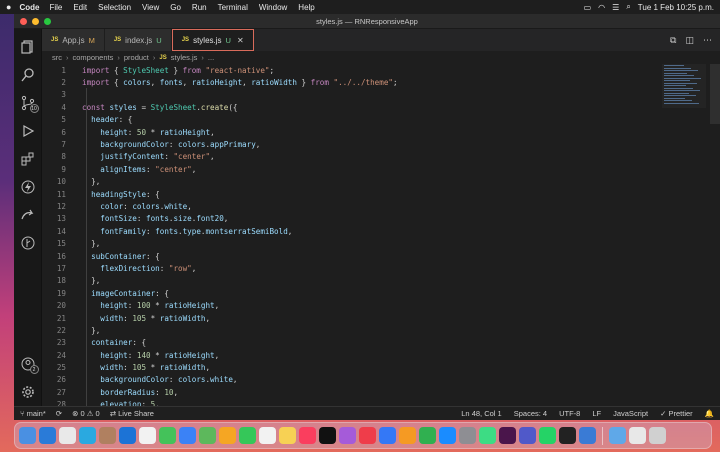  What do you see at coordinates (707, 40) in the screenshot?
I see `more-actions-icon: ⋯` at bounding box center [707, 40].